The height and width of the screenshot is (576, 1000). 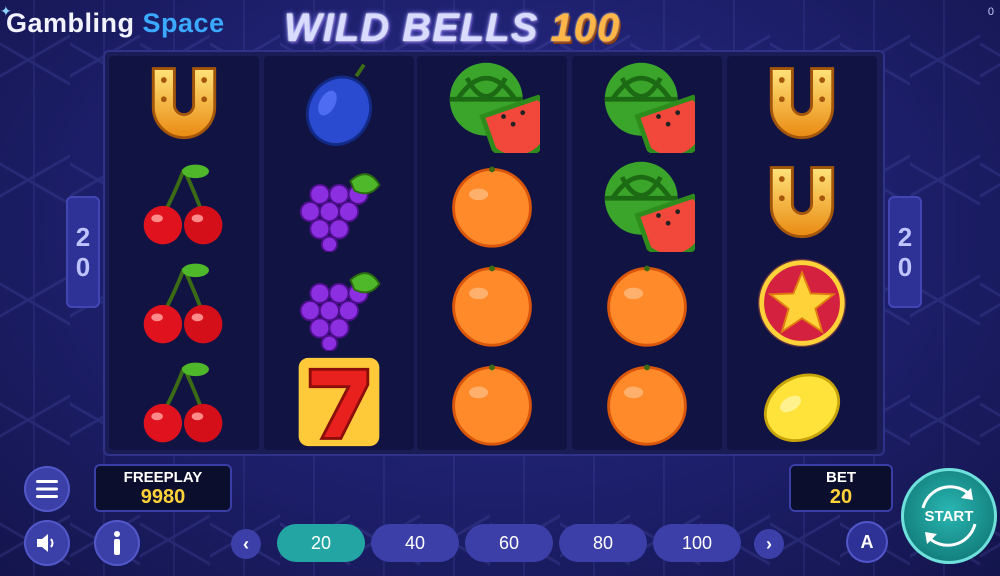 What do you see at coordinates (321, 543) in the screenshot?
I see `bet-option-20: 20` at bounding box center [321, 543].